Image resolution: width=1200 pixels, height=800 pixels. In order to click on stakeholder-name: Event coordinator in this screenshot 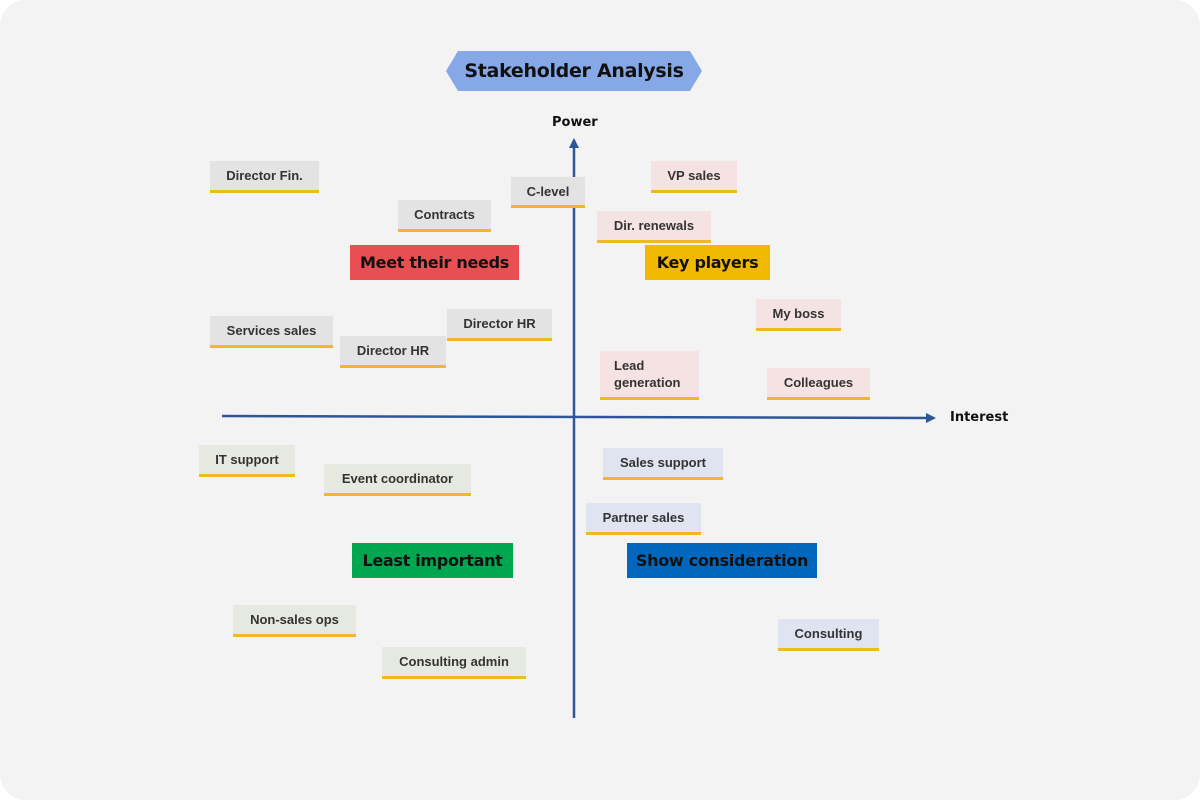, I will do `click(397, 478)`.